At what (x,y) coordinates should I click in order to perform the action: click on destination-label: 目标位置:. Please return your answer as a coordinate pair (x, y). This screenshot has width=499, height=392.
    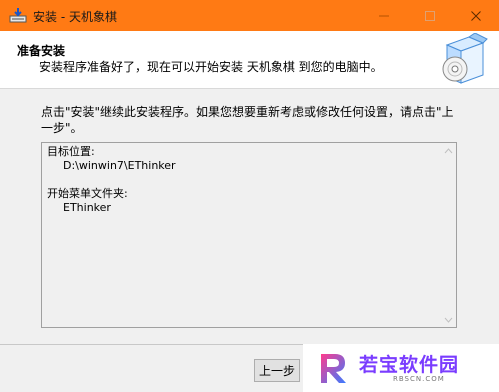
    Looking at the image, I should click on (71, 151).